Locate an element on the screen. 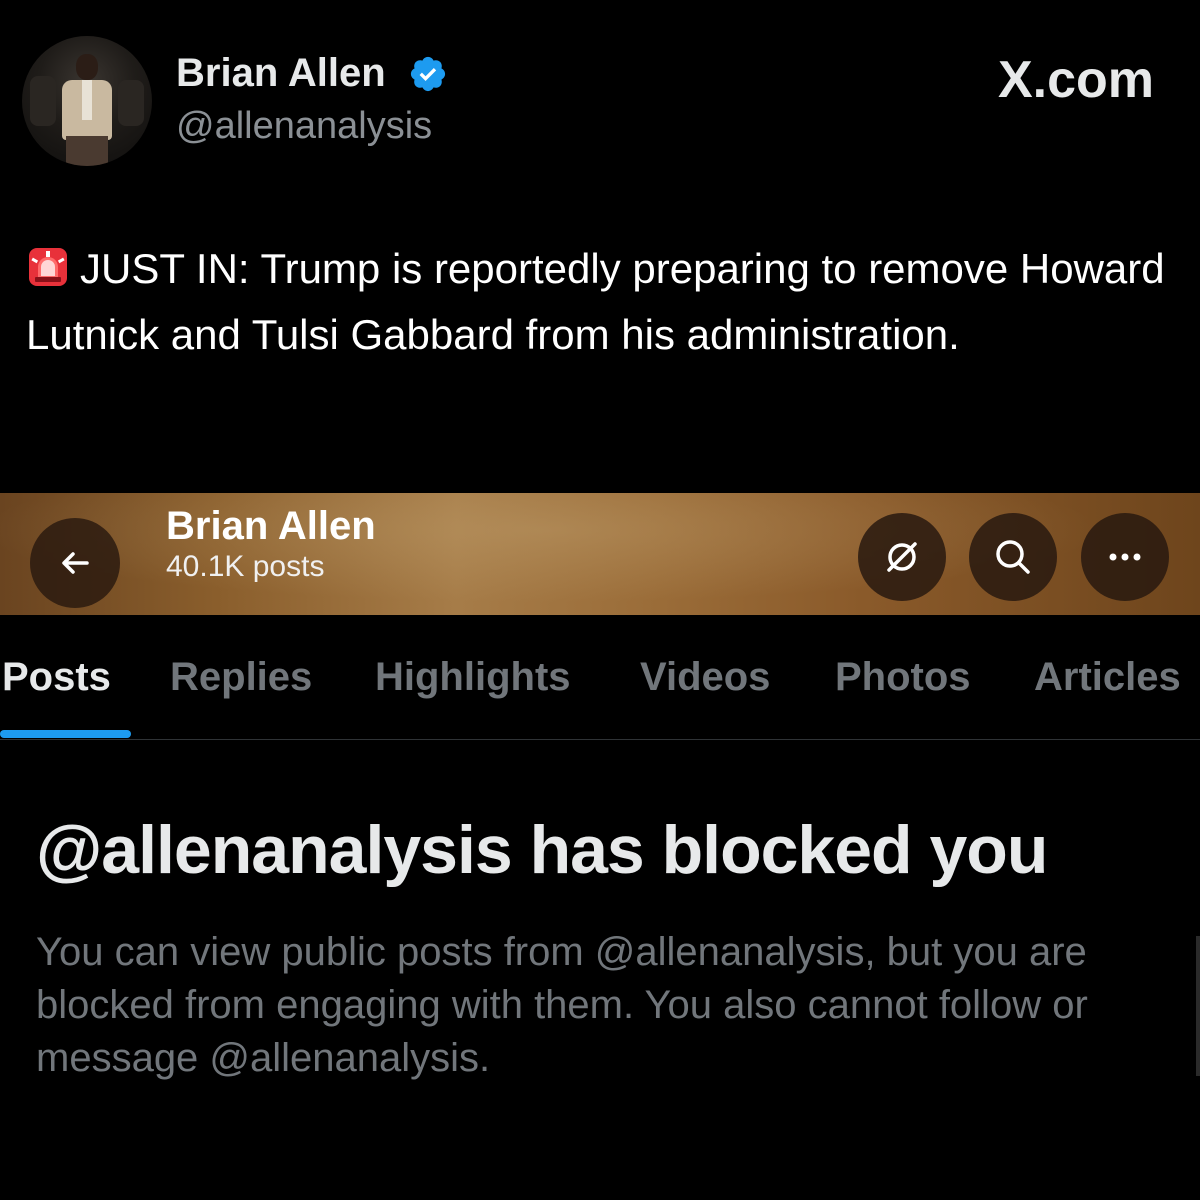 The width and height of the screenshot is (1200, 1200). grok-button is located at coordinates (902, 557).